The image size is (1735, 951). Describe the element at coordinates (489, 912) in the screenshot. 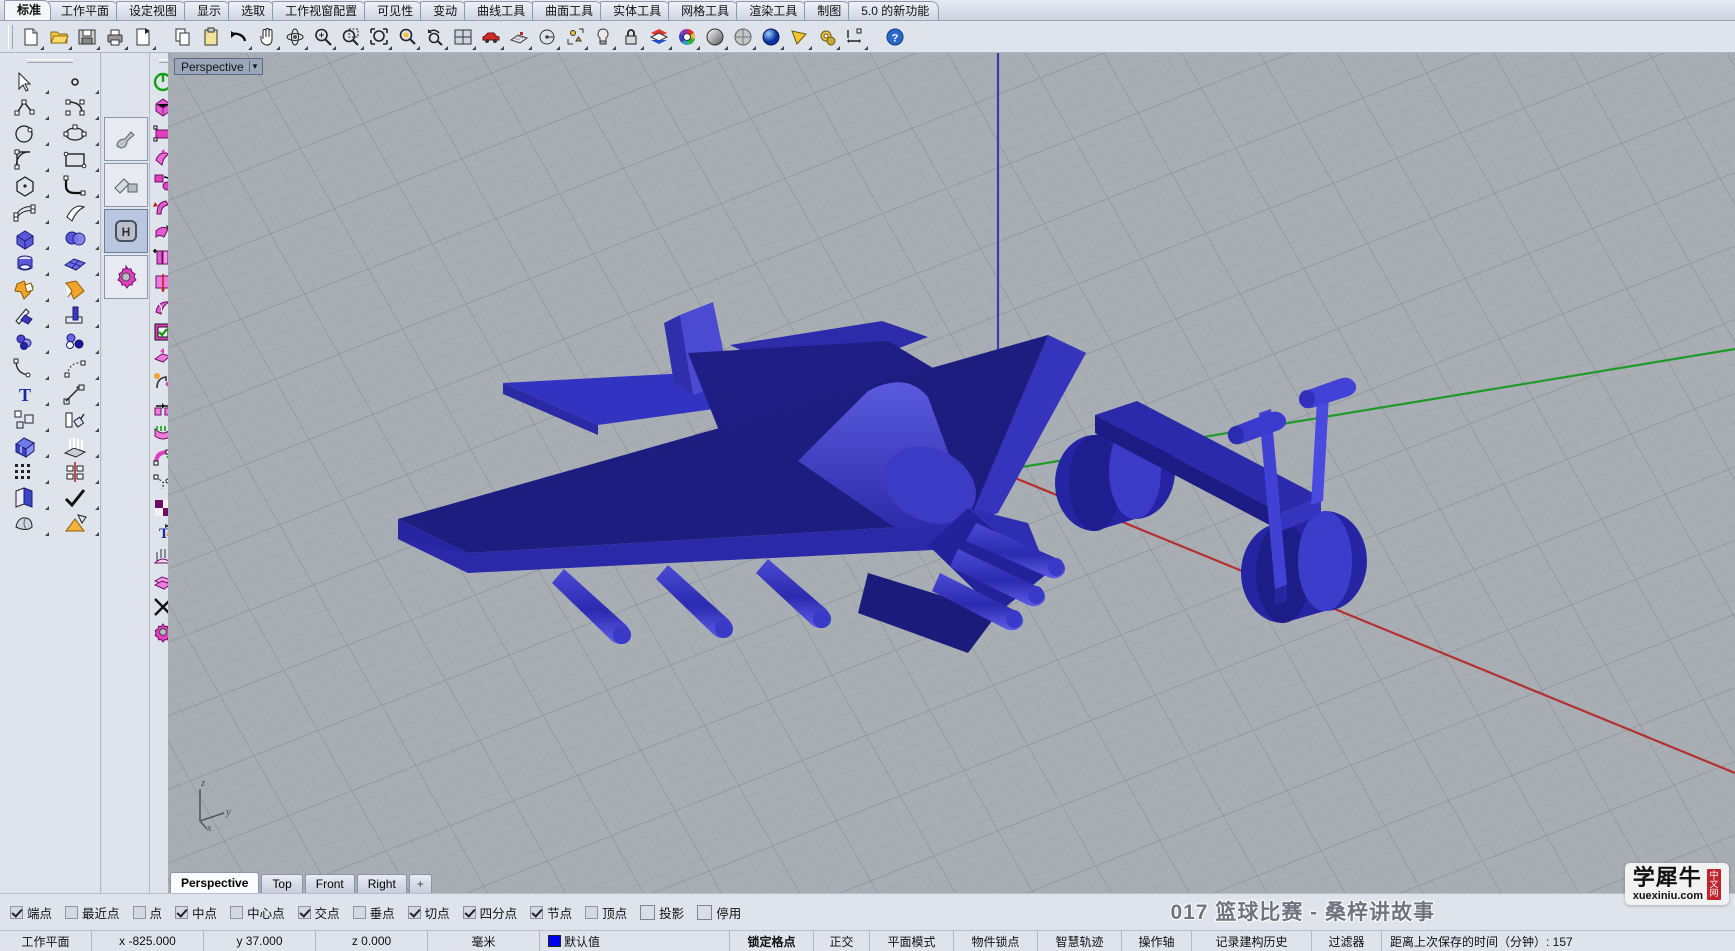

I see `osnap-8: 四分点` at that location.